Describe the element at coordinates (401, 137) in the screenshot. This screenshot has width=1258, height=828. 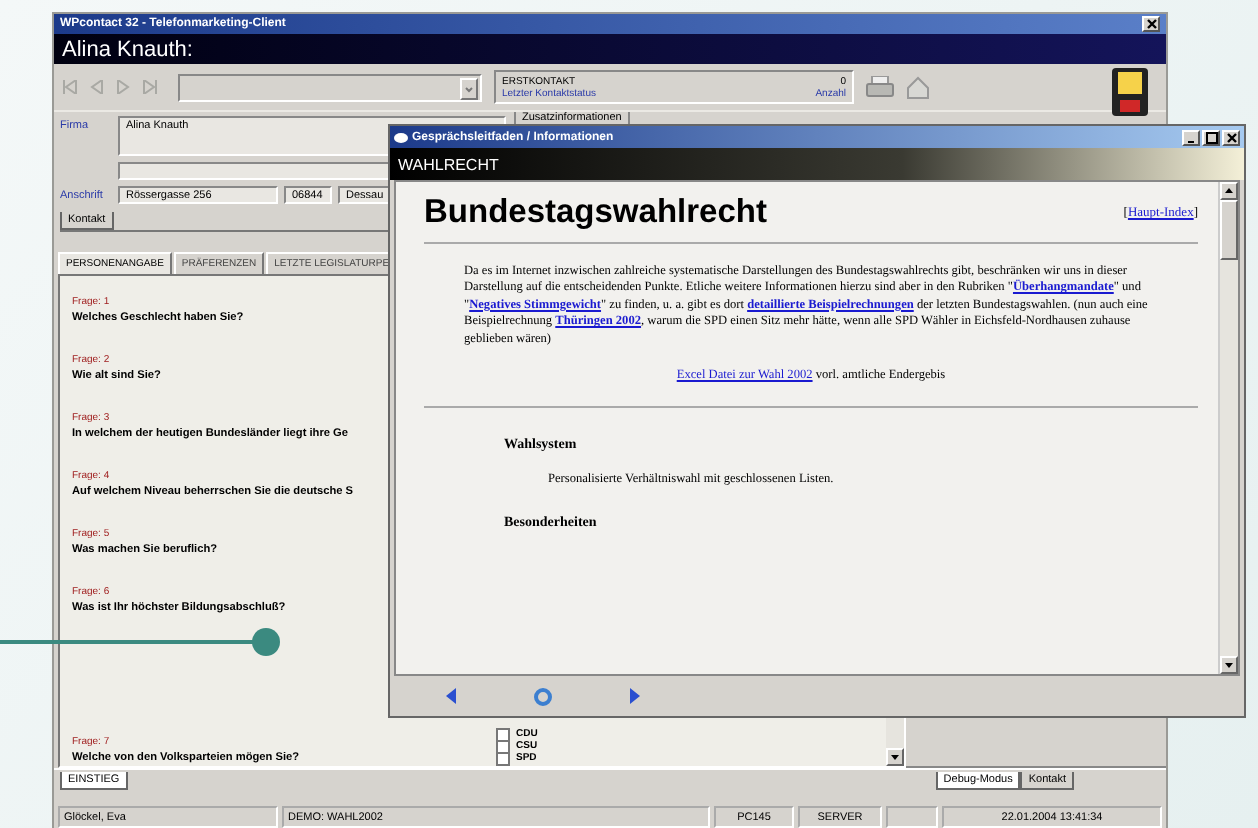
I see `app-icon` at that location.